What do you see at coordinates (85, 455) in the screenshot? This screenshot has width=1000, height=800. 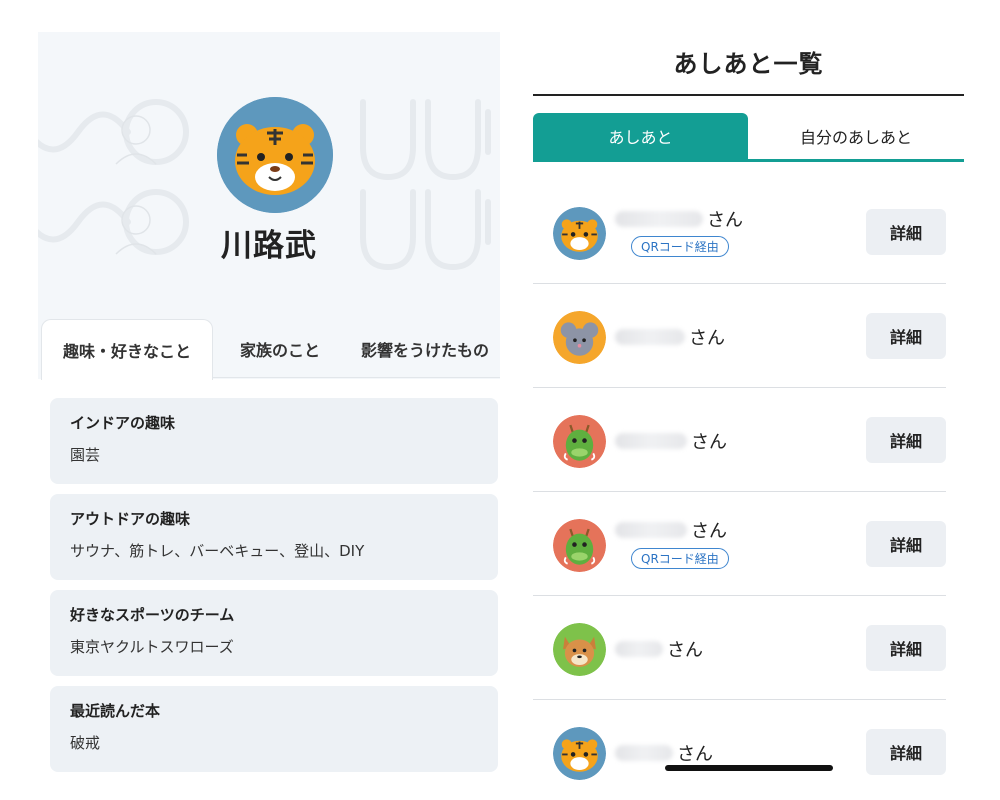 I see `card-value: 園芸` at bounding box center [85, 455].